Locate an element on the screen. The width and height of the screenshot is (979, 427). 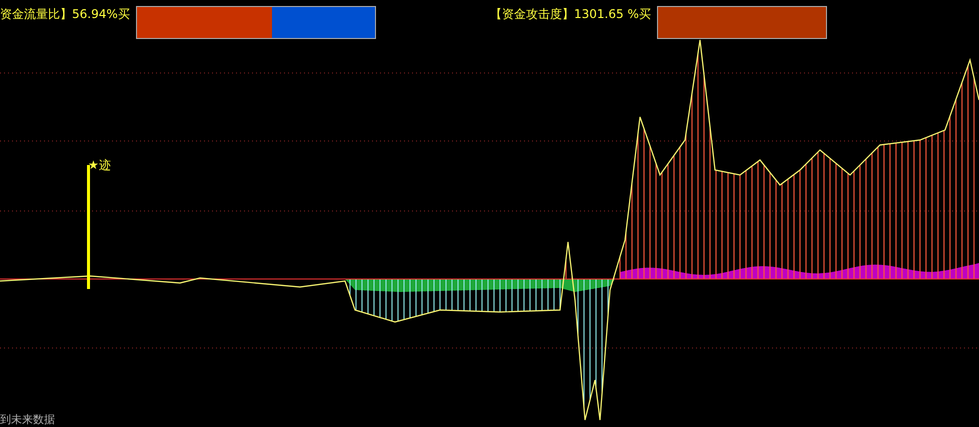
footer-text: 到未来数据 is located at coordinates (27, 419).